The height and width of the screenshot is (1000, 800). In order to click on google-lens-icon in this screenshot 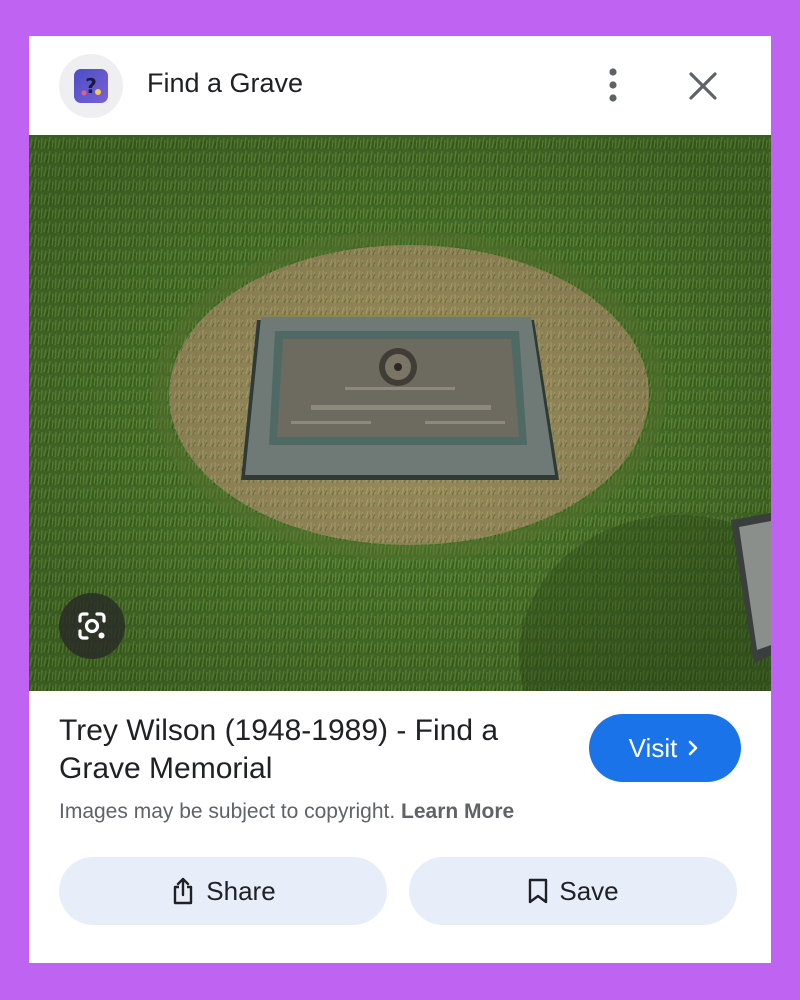, I will do `click(92, 626)`.